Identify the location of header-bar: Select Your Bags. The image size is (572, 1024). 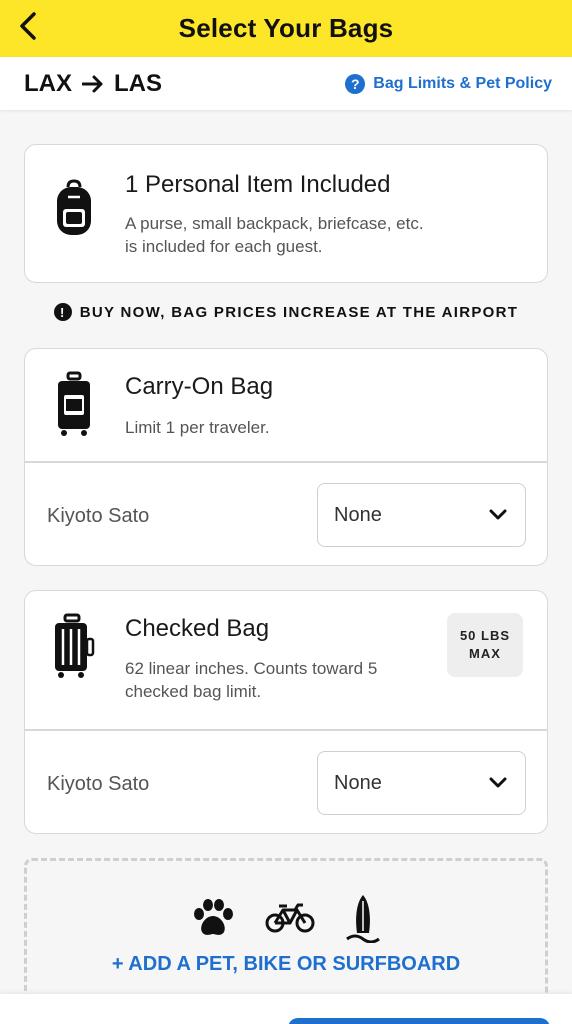
(286, 28).